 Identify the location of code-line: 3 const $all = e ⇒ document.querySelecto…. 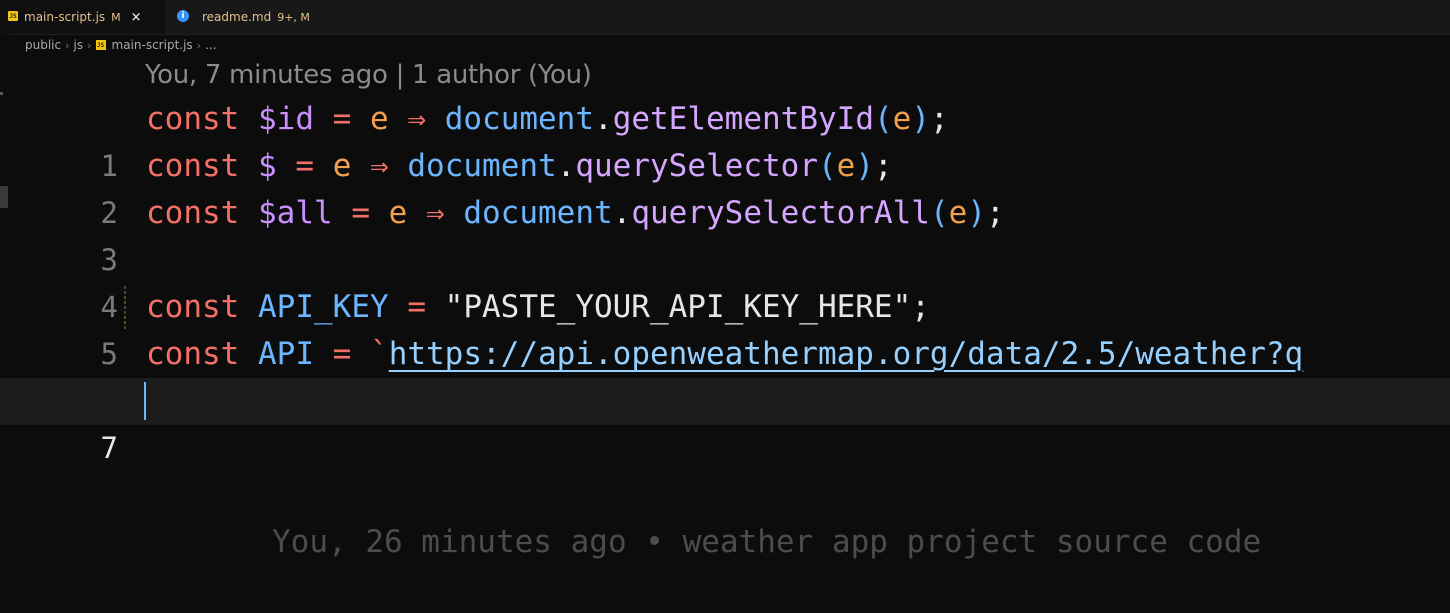
(725, 233).